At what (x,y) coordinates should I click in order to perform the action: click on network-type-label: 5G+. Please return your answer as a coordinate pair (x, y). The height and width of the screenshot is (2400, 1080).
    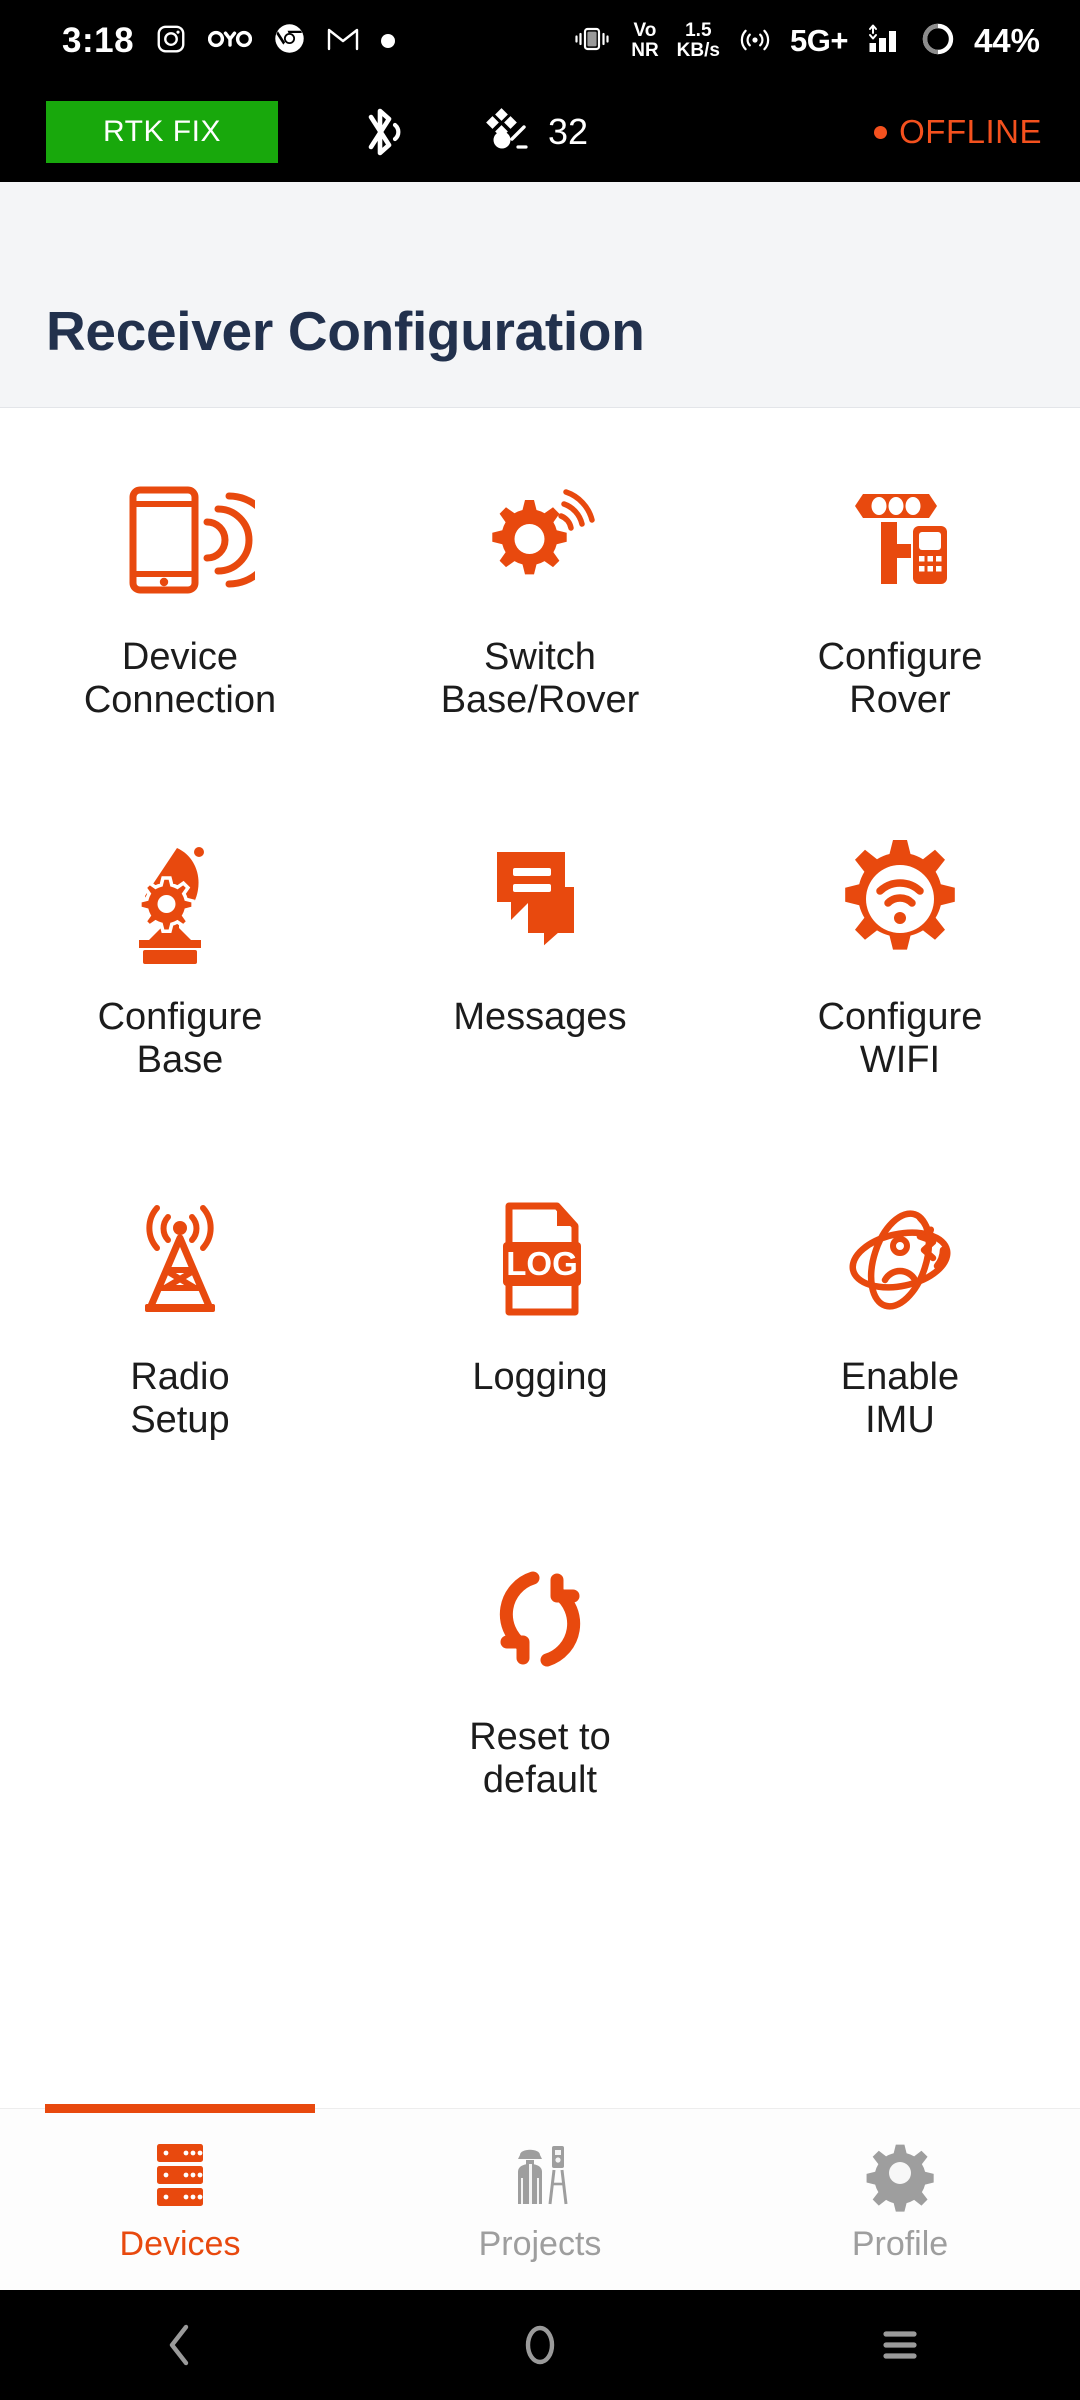
    Looking at the image, I should click on (818, 40).